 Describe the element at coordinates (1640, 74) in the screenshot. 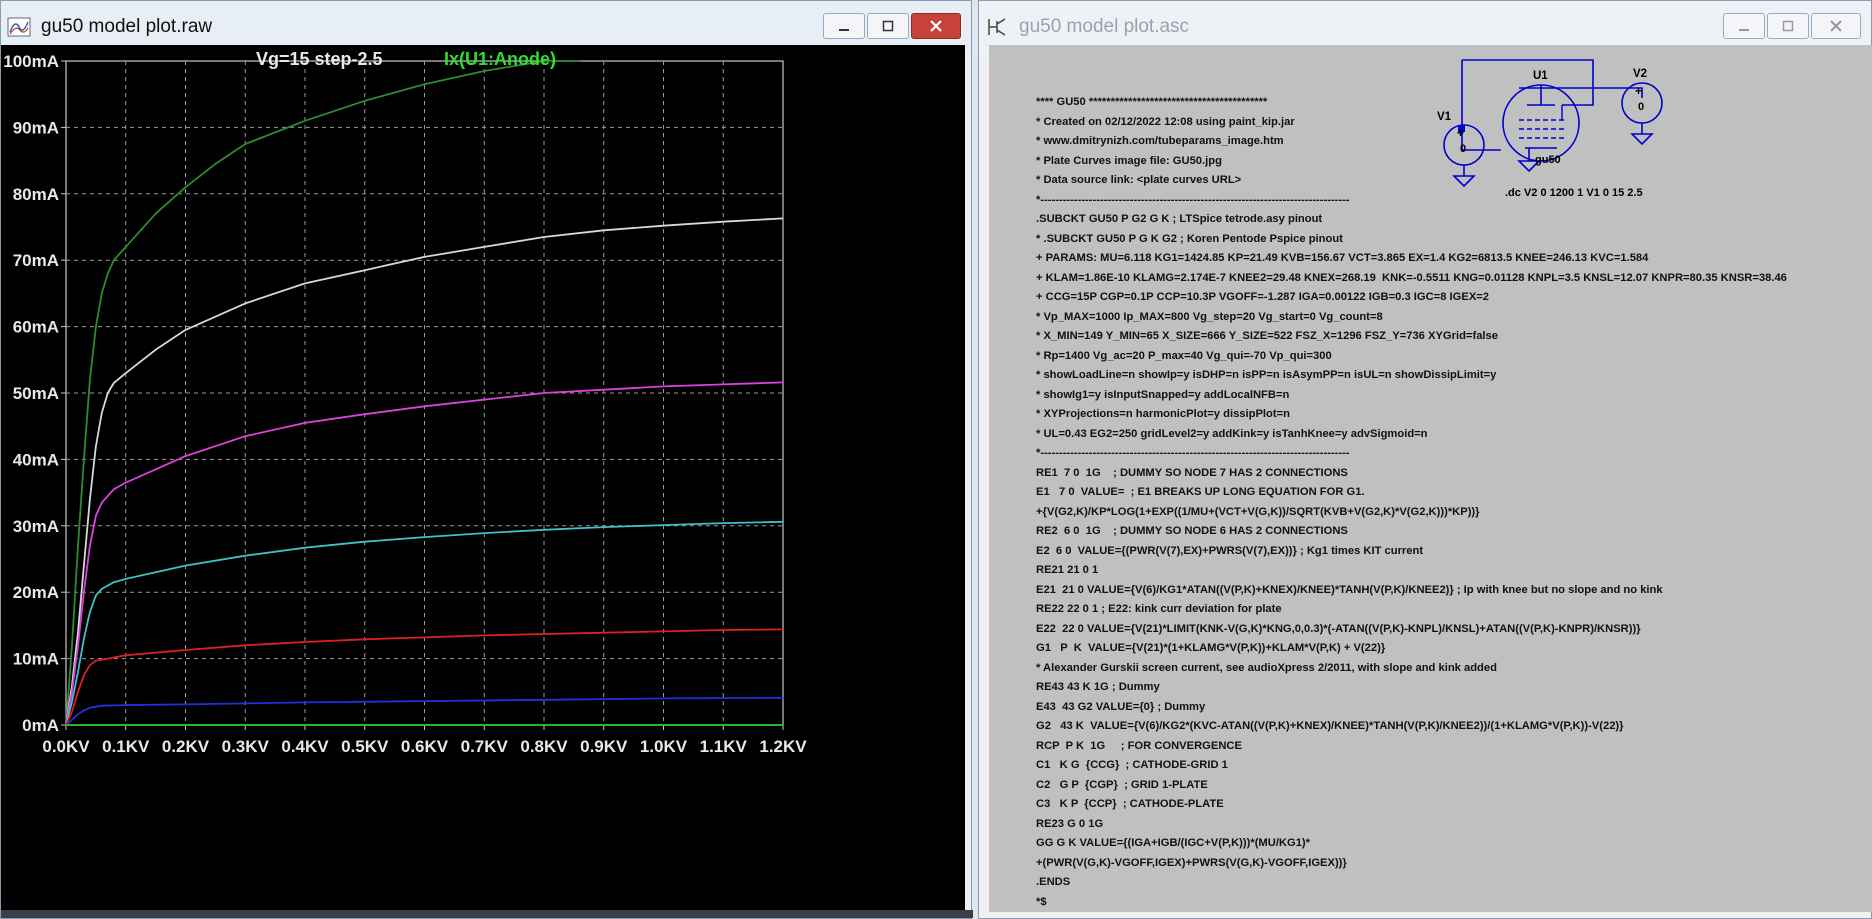

I see `v2-label: V2` at that location.